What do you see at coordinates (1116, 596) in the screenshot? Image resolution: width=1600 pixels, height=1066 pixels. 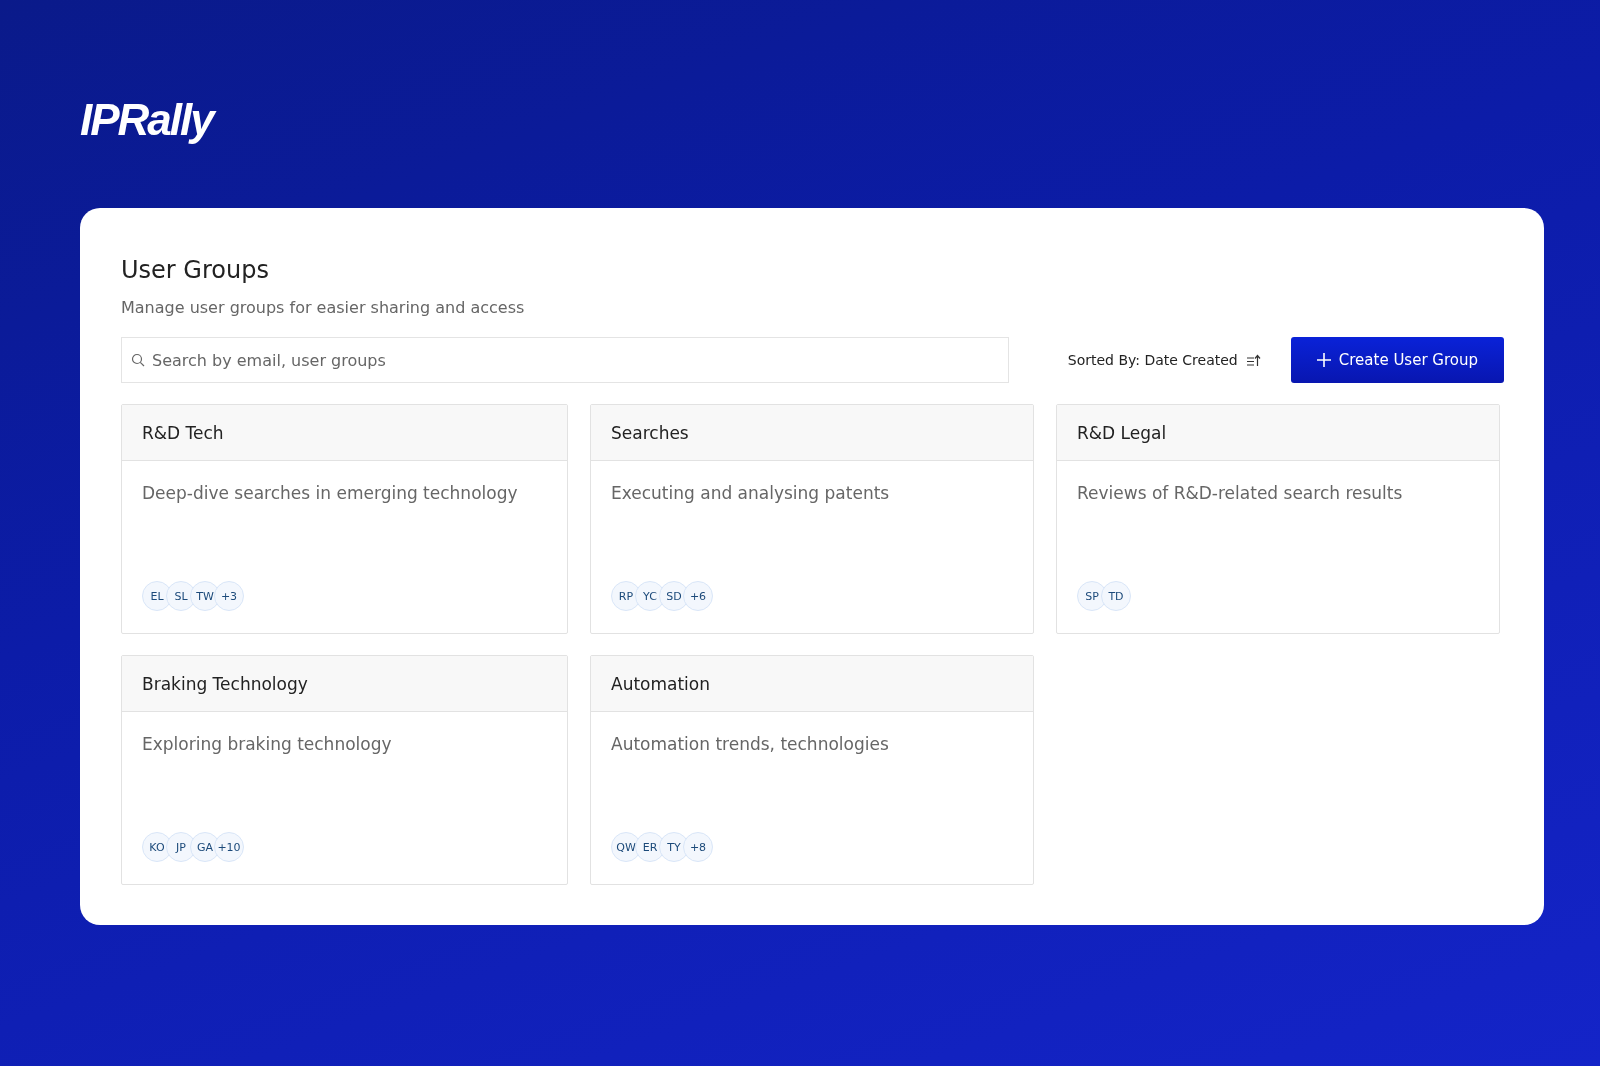 I see `member-avatar: TD` at bounding box center [1116, 596].